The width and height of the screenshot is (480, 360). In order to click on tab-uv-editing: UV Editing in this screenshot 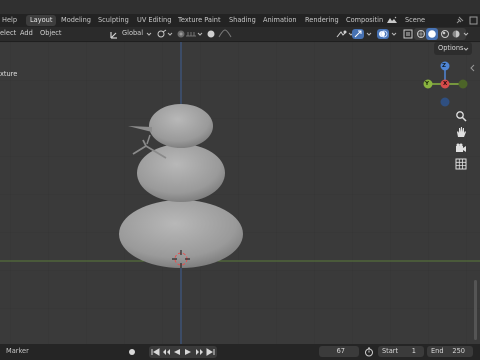, I will do `click(154, 20)`.